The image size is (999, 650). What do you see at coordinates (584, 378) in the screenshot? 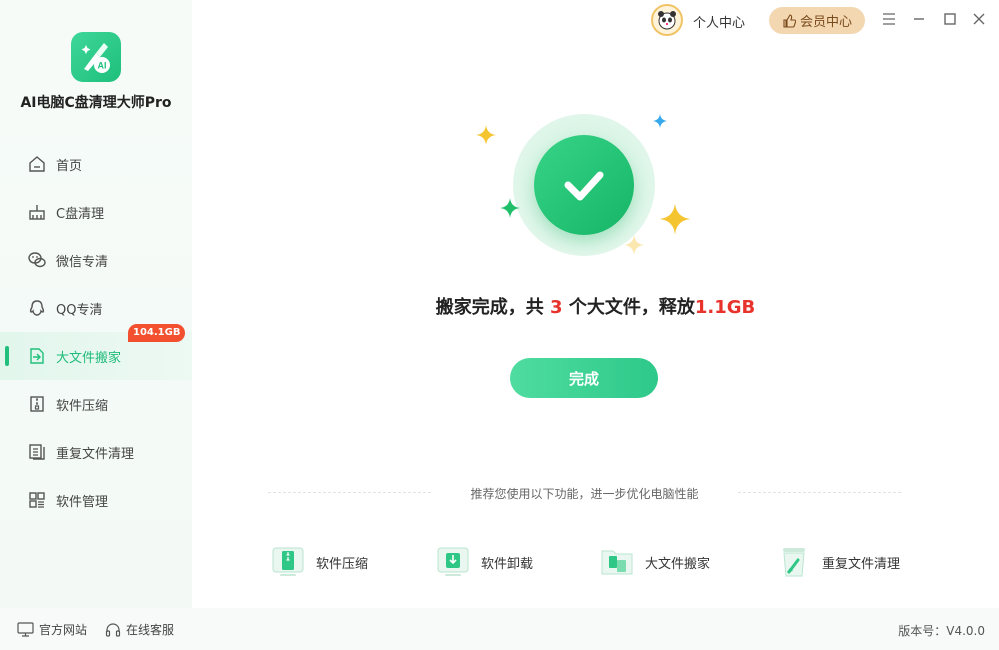
I see `done-button: 完成` at bounding box center [584, 378].